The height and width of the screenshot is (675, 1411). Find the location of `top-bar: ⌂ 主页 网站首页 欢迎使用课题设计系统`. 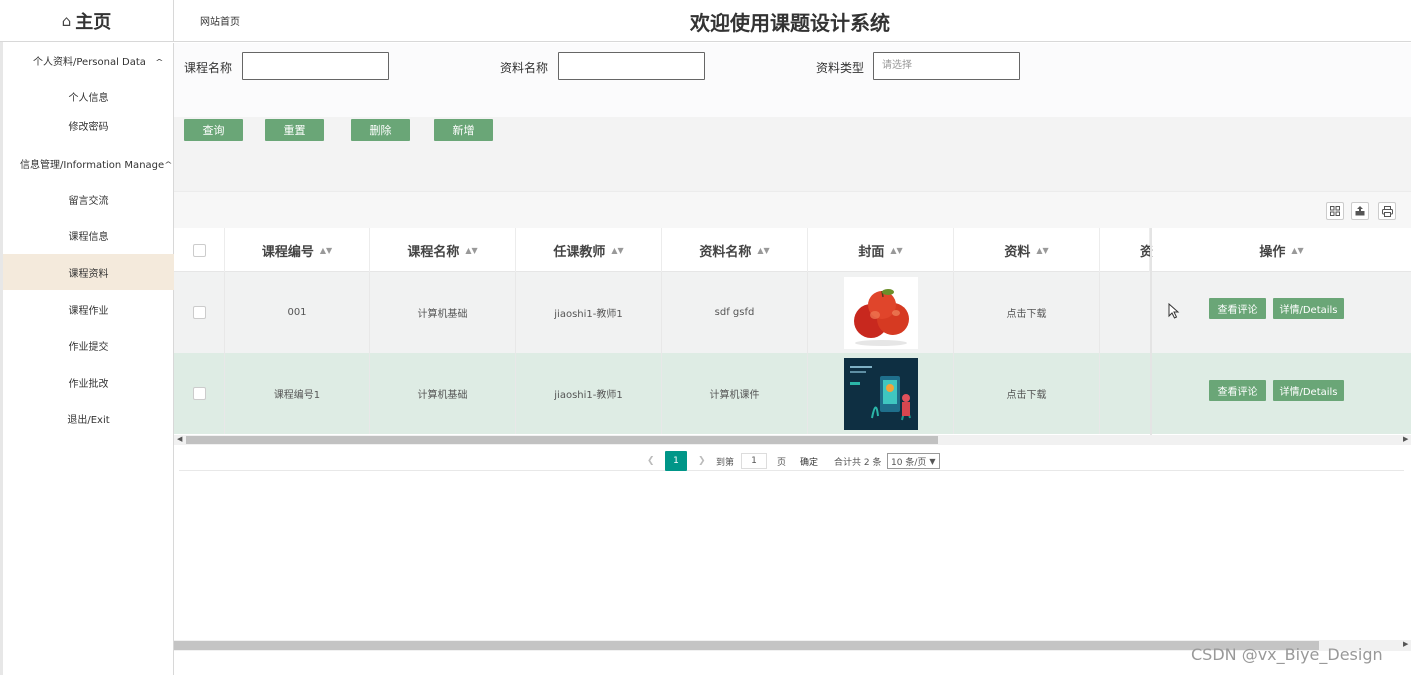

top-bar: ⌂ 主页 网站首页 欢迎使用课题设计系统 is located at coordinates (705, 21).